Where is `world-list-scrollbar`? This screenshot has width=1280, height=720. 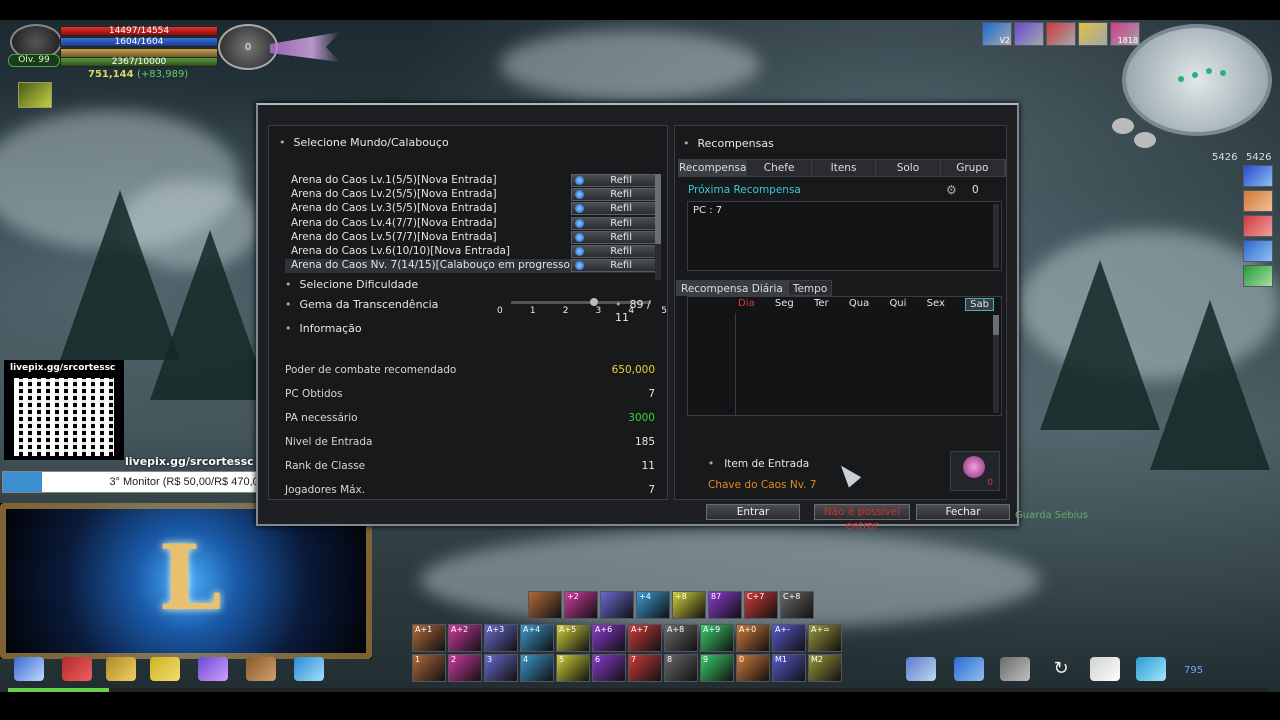
world-list-scrollbar is located at coordinates (658, 227).